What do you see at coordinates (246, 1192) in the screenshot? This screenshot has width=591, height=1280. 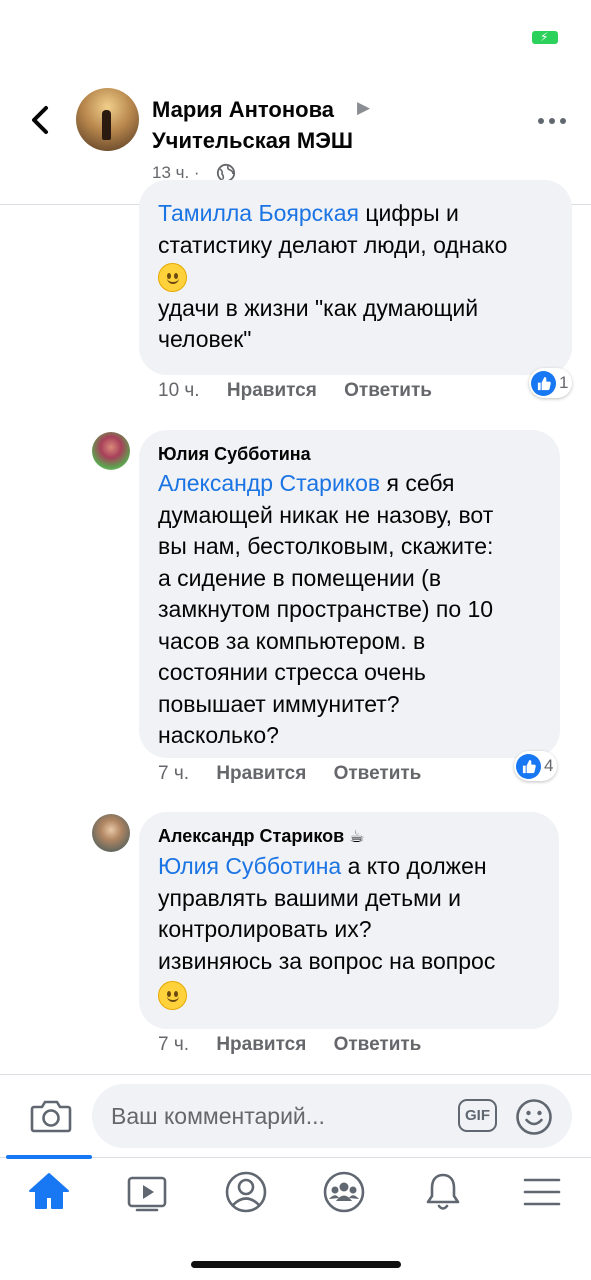 I see `profile-icon` at bounding box center [246, 1192].